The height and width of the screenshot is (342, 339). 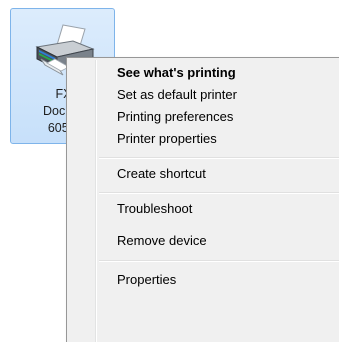 What do you see at coordinates (204, 280) in the screenshot?
I see `menu-item-properties: Properties` at bounding box center [204, 280].